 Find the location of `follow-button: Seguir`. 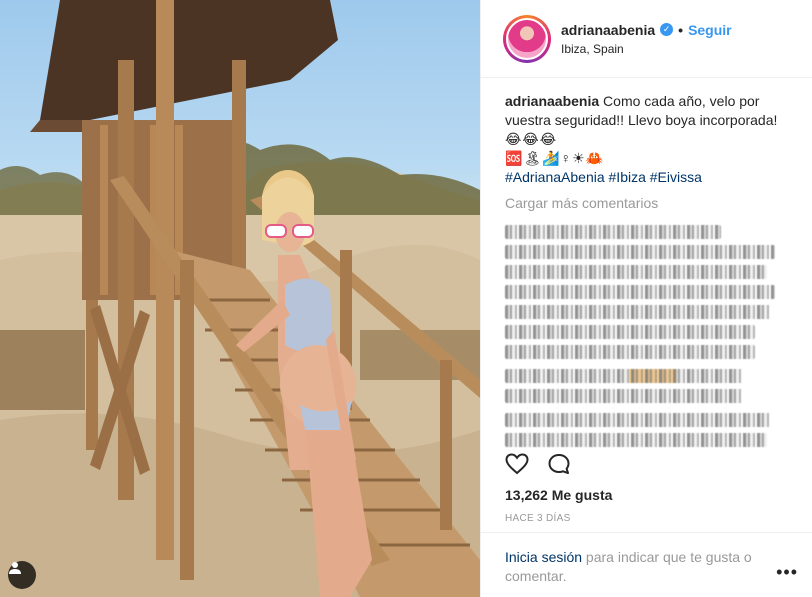

follow-button: Seguir is located at coordinates (710, 30).